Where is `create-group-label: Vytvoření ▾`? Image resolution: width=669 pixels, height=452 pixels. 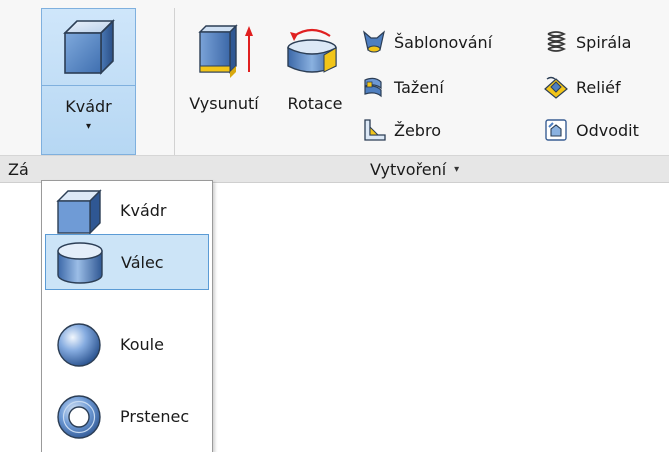 create-group-label: Vytvoření ▾ is located at coordinates (414, 169).